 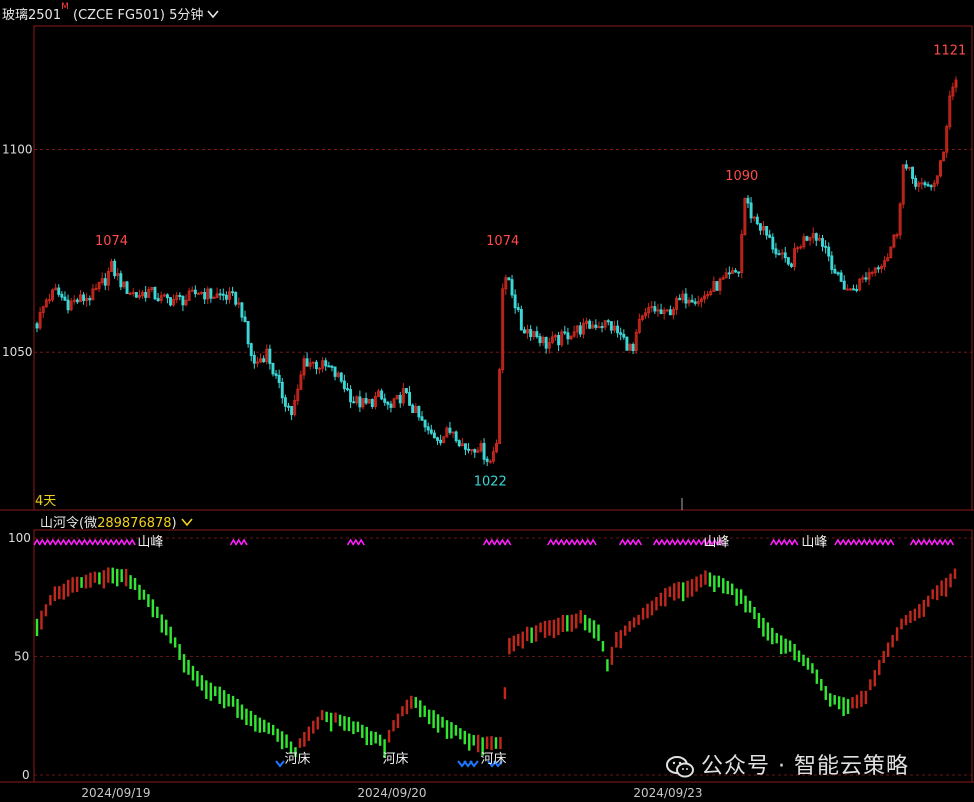 I want to click on symbol-name: 玻璃2501, so click(x=32, y=15).